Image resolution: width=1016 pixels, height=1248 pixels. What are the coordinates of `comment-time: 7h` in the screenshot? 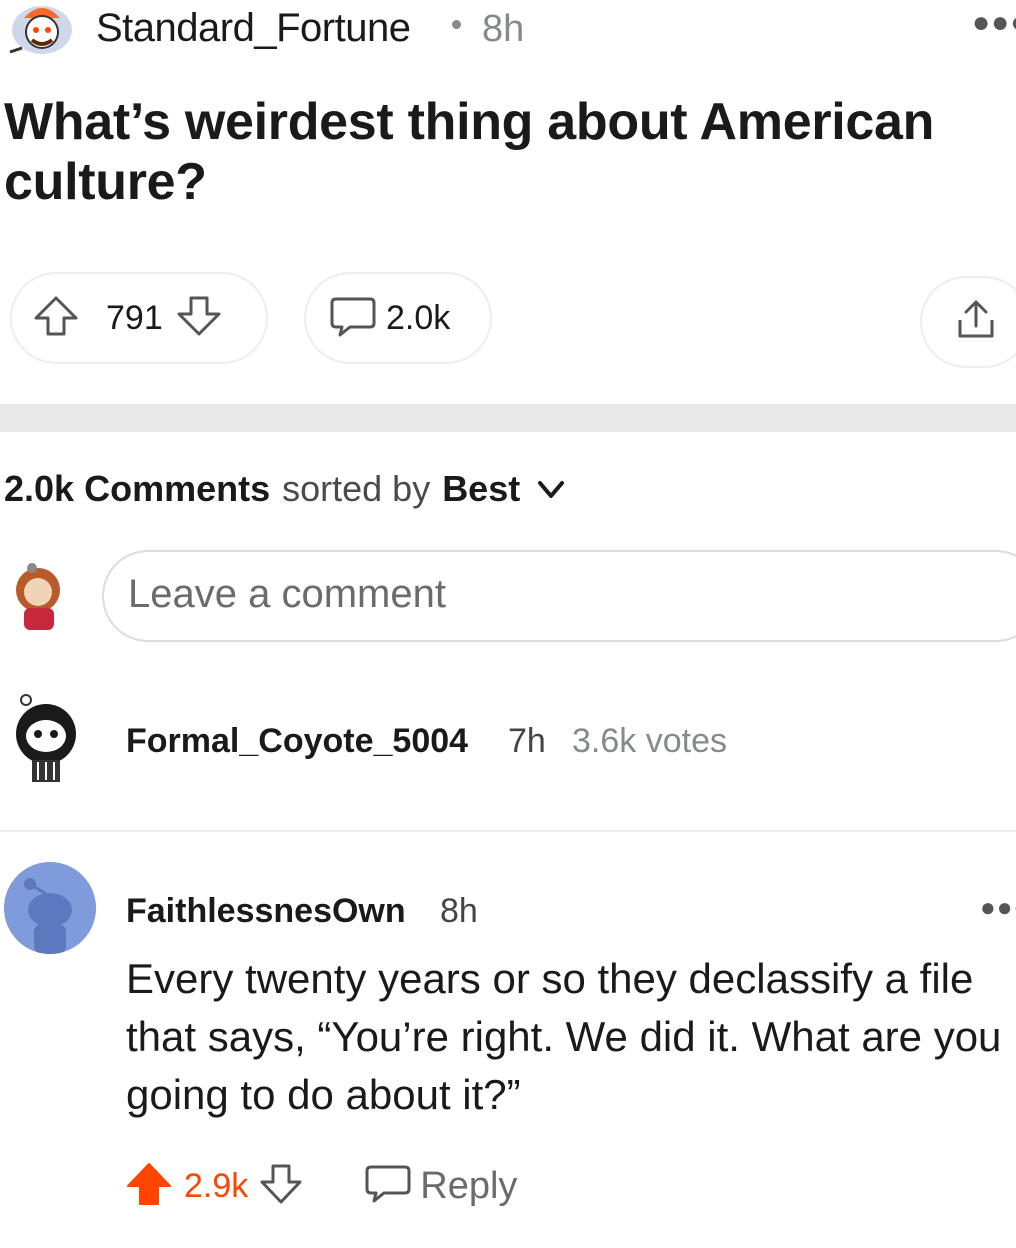 It's located at (527, 741).